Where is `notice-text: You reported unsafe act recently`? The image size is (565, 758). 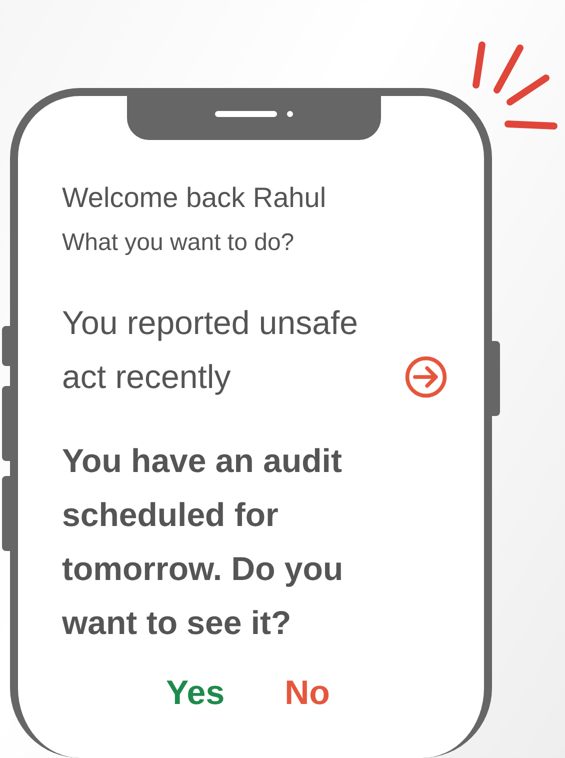
notice-text: You reported unsafe act recently is located at coordinates (211, 350).